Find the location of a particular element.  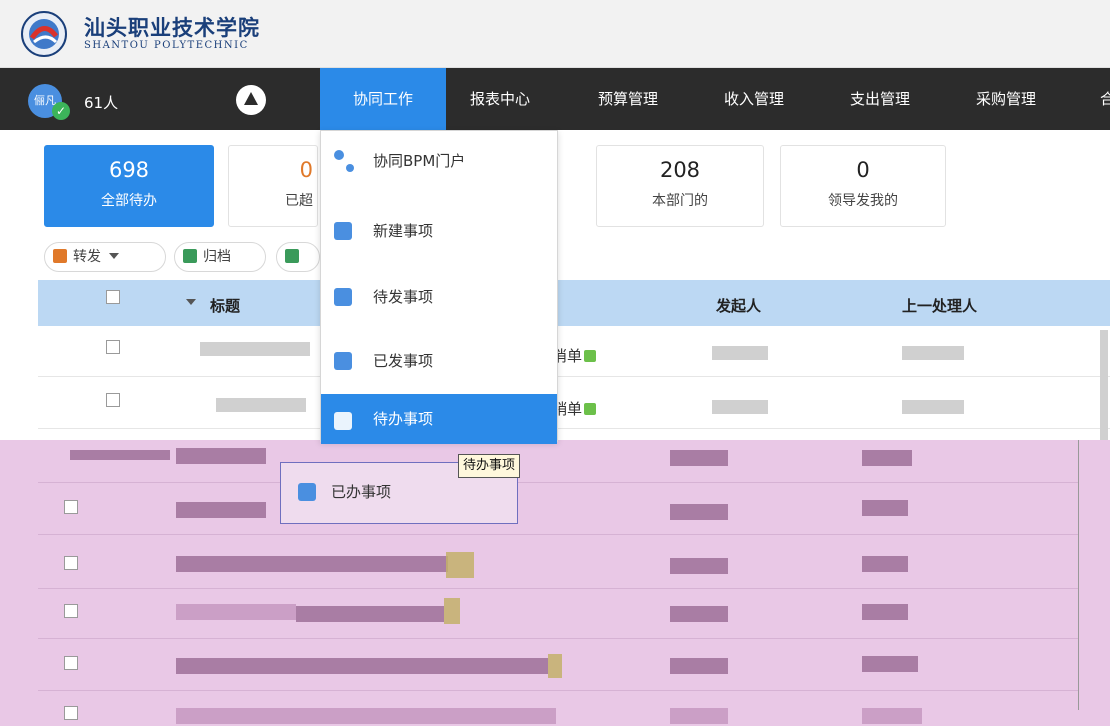

nav-item-expense: 支出管理 is located at coordinates (880, 99).